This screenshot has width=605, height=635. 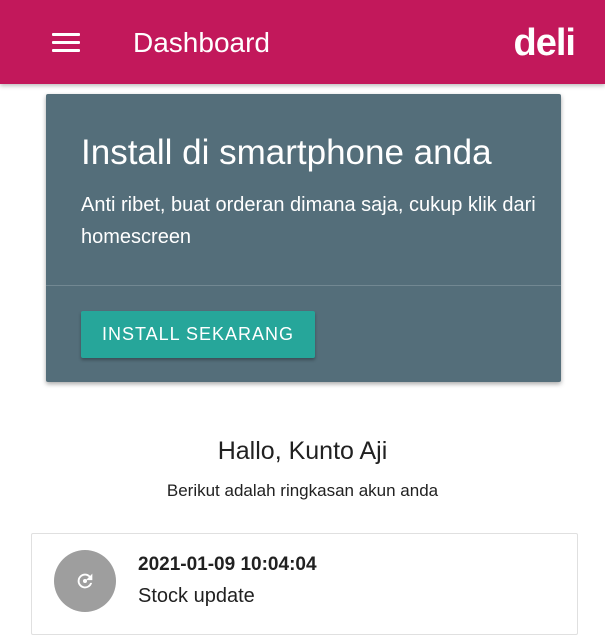 I want to click on activity-timestamp: 2021-01-09 10:04:04, so click(x=227, y=564).